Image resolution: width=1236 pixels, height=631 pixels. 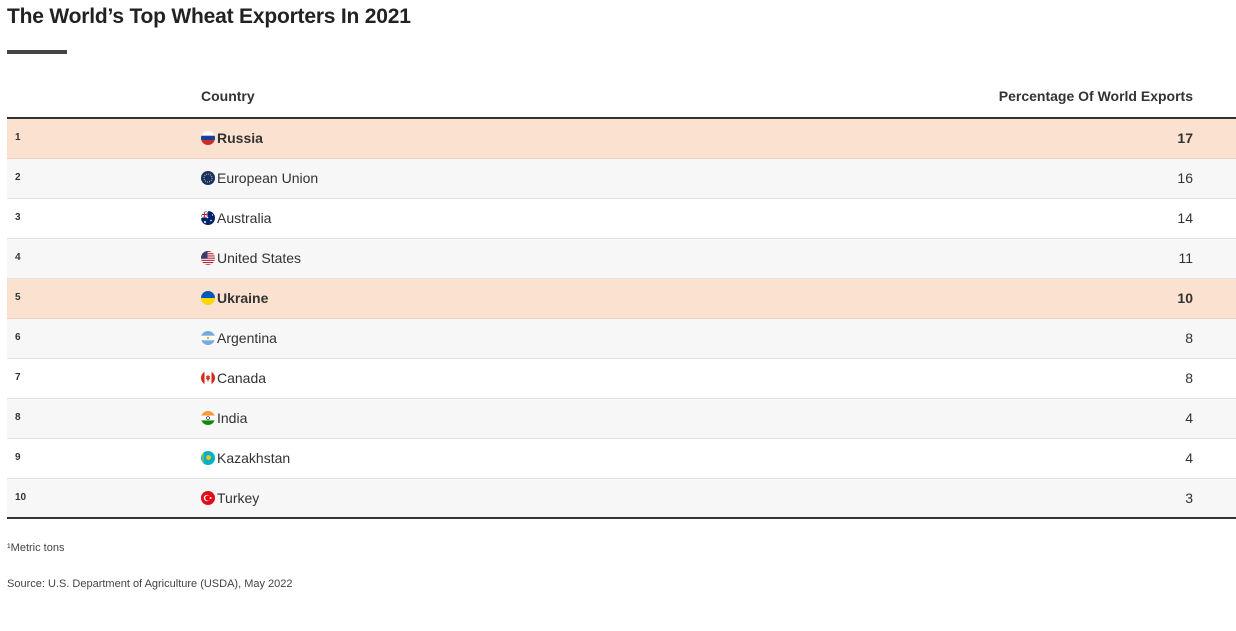 I want to click on table-row: 5 Ukraine 10, so click(x=621, y=299).